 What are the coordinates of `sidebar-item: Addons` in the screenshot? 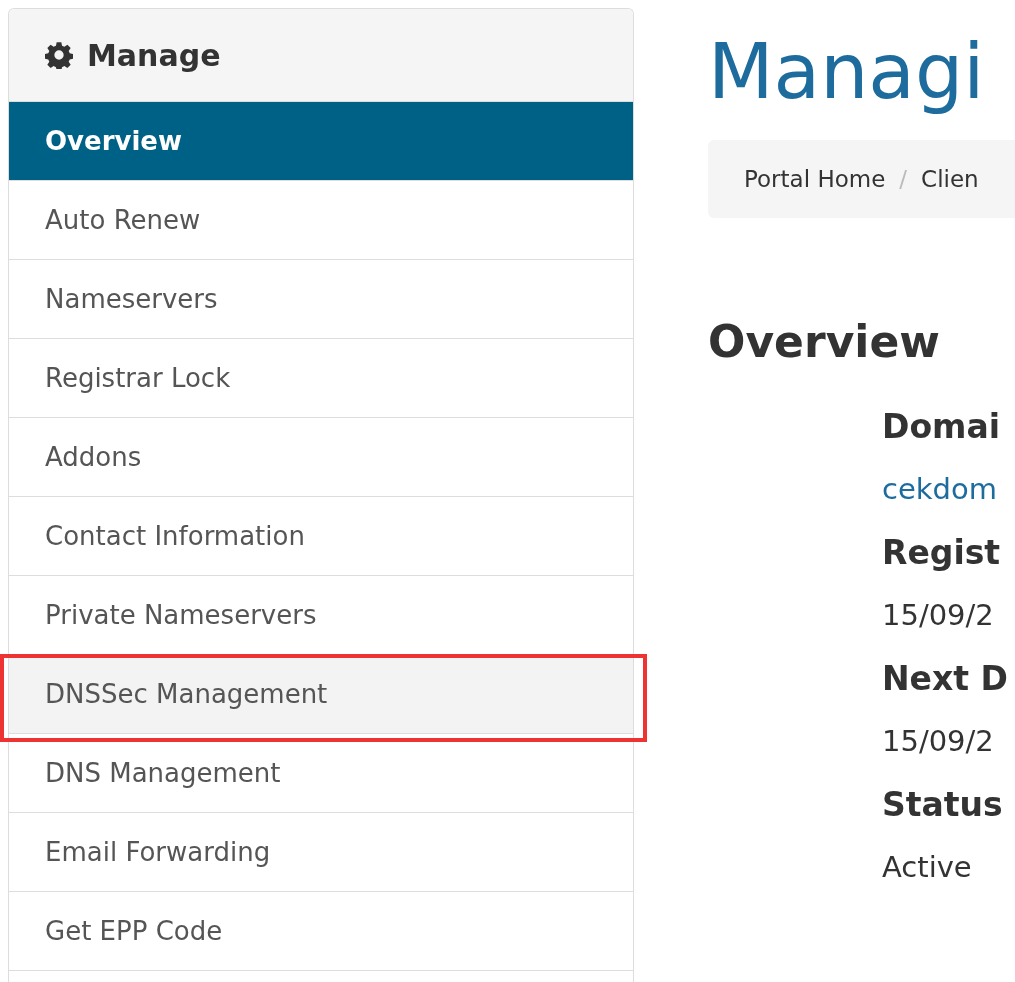 It's located at (321, 457).